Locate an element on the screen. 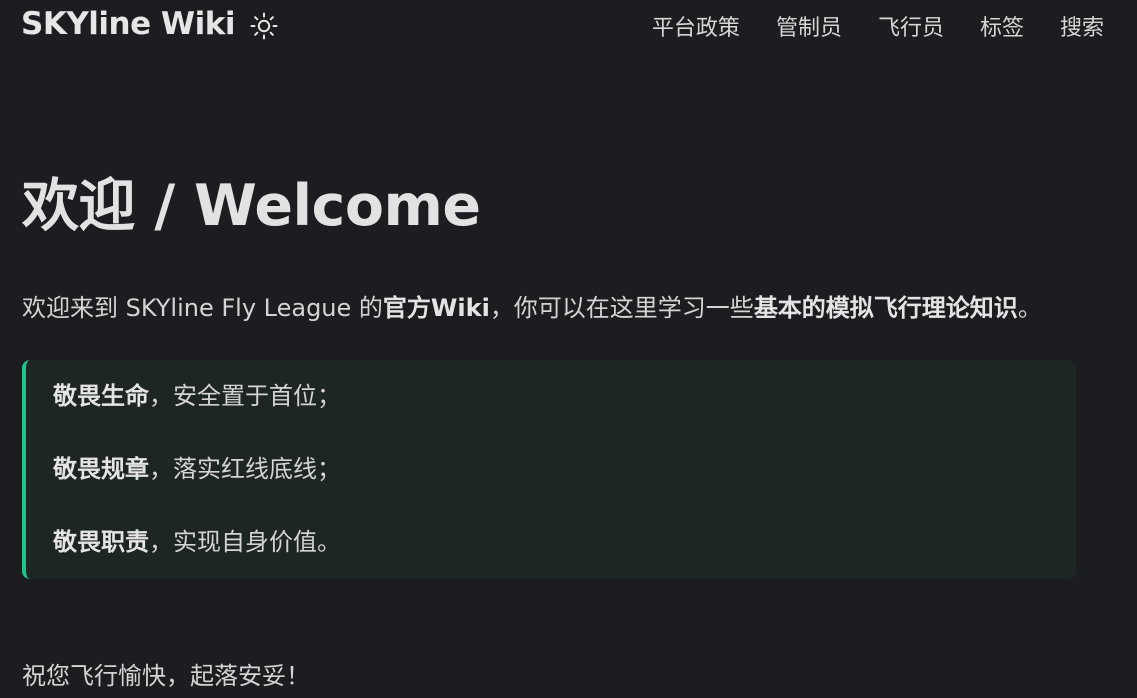 The image size is (1137, 698). intro-text-1: 欢迎来到 SKYline Fly League 的 is located at coordinates (202, 308).